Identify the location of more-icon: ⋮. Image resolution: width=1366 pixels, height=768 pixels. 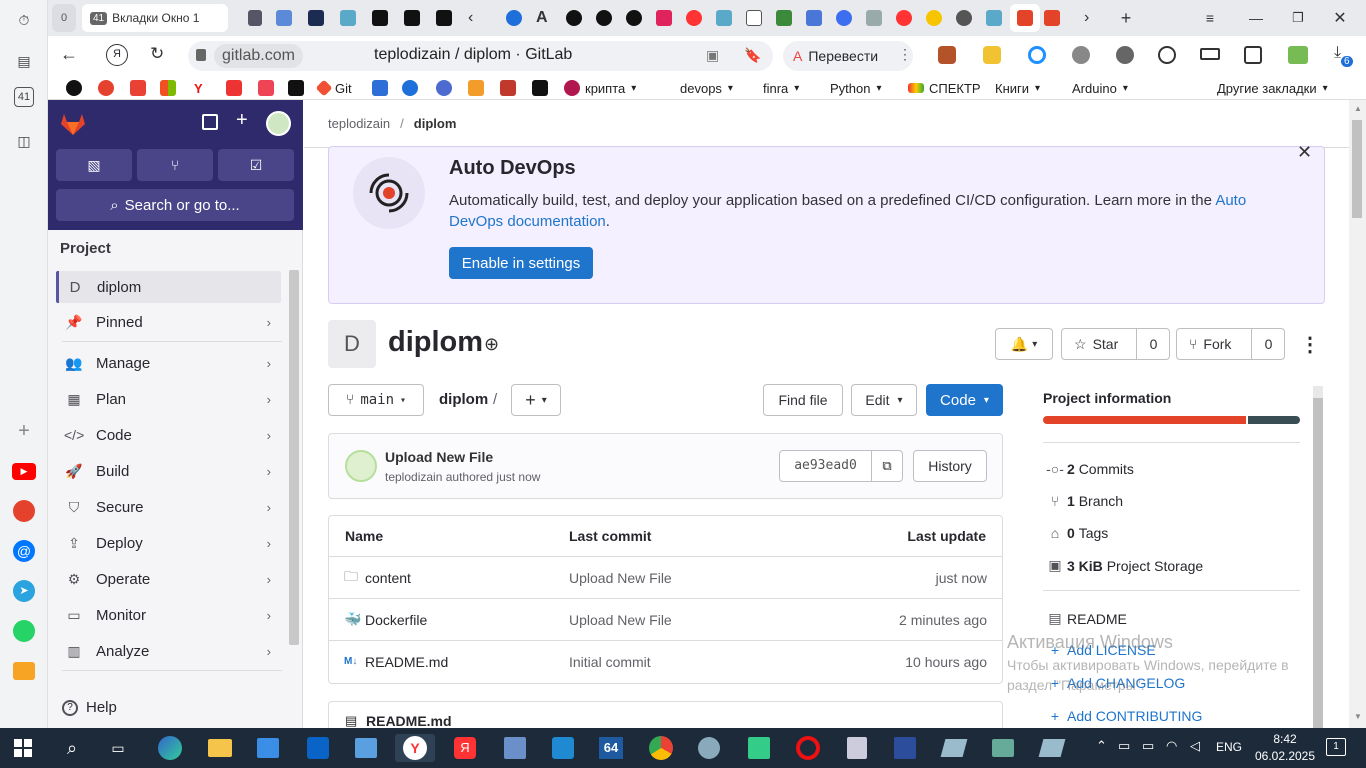
(905, 54).